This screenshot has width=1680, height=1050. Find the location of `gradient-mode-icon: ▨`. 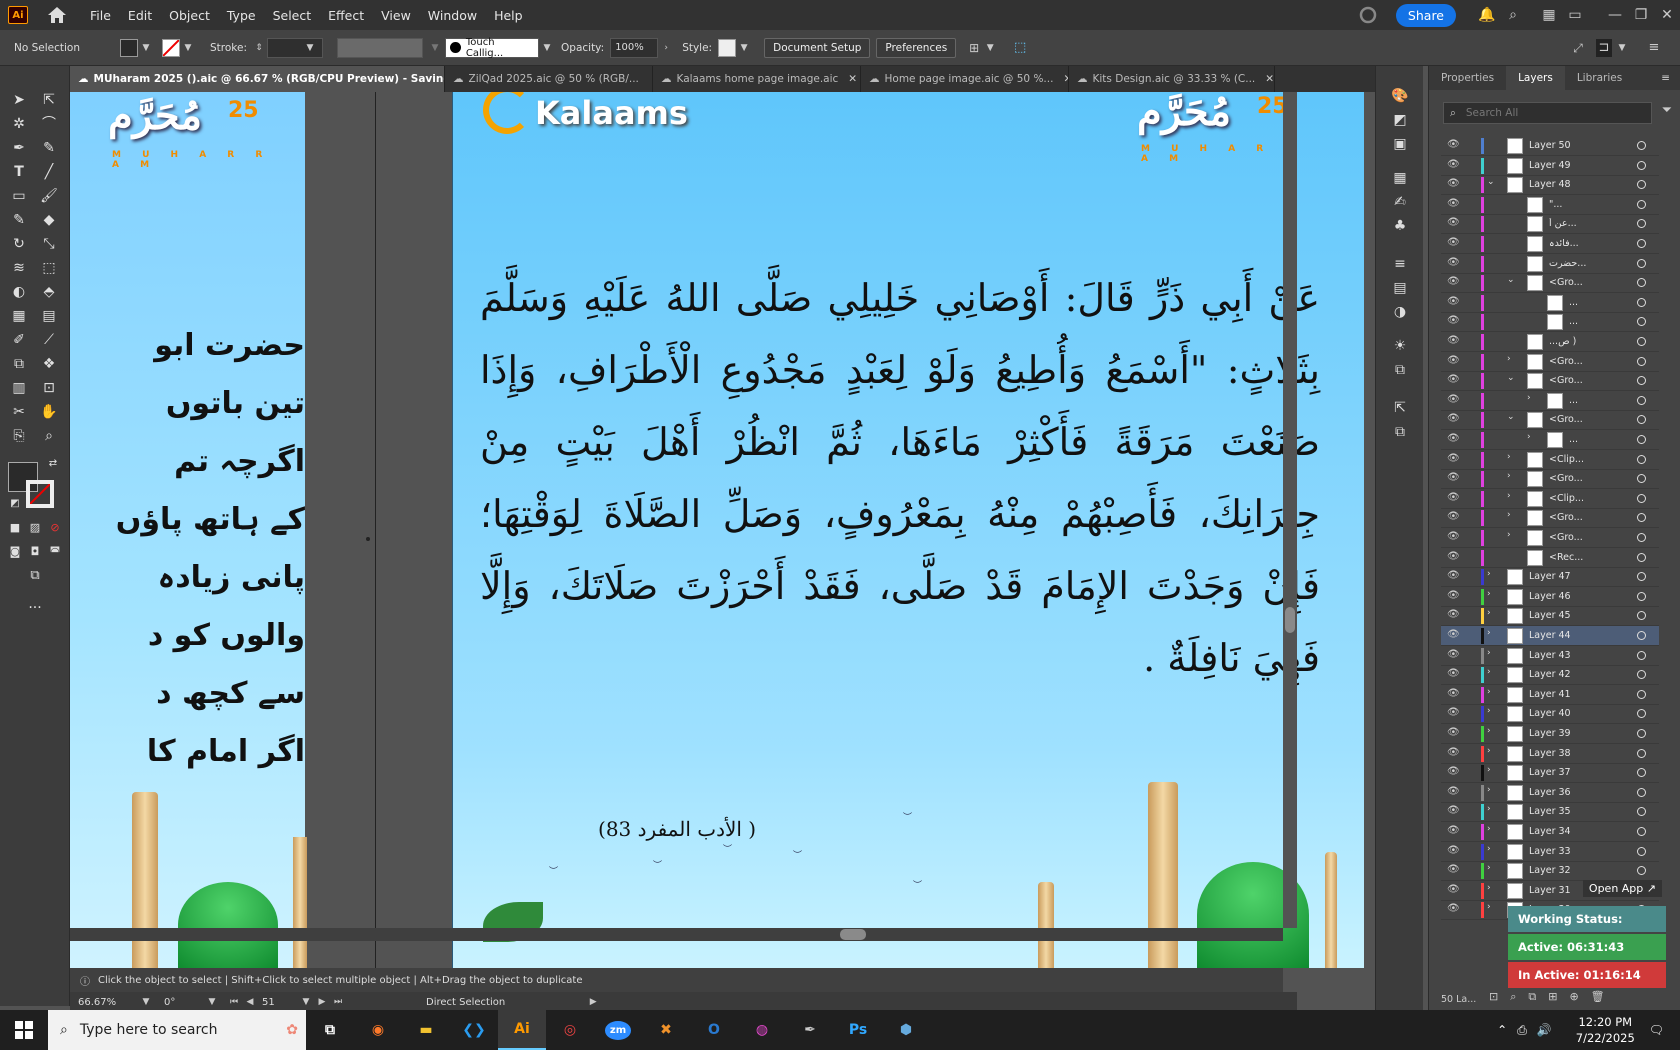

gradient-mode-icon: ▨ is located at coordinates (35, 528).